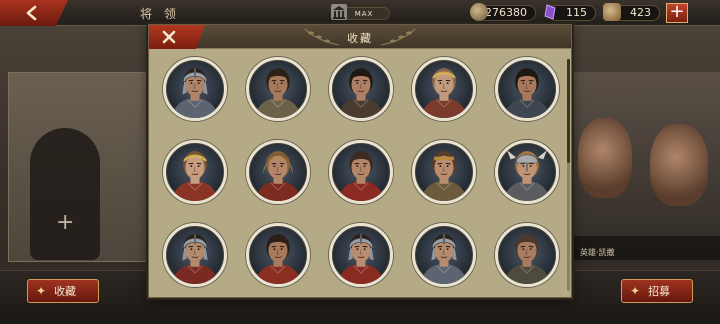 Image resolution: width=720 pixels, height=324 pixels. I want to click on collect-button: ✦ 收藏, so click(63, 291).